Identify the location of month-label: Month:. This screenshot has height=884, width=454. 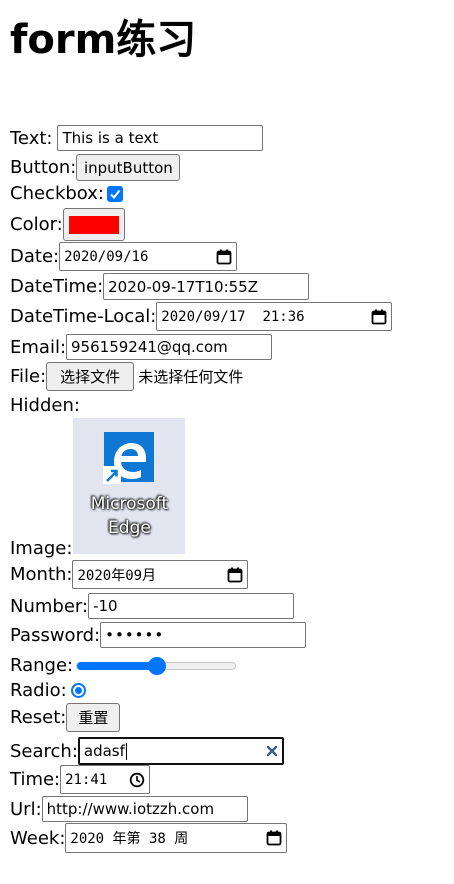
(41, 574).